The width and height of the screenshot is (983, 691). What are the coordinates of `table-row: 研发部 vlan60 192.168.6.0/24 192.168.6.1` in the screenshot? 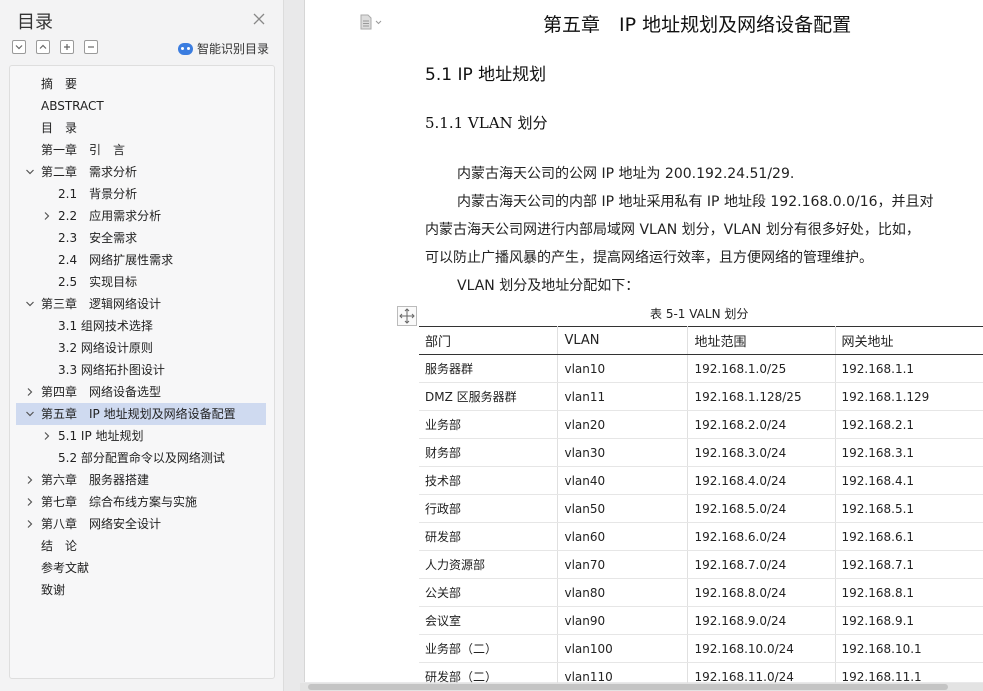 It's located at (701, 536).